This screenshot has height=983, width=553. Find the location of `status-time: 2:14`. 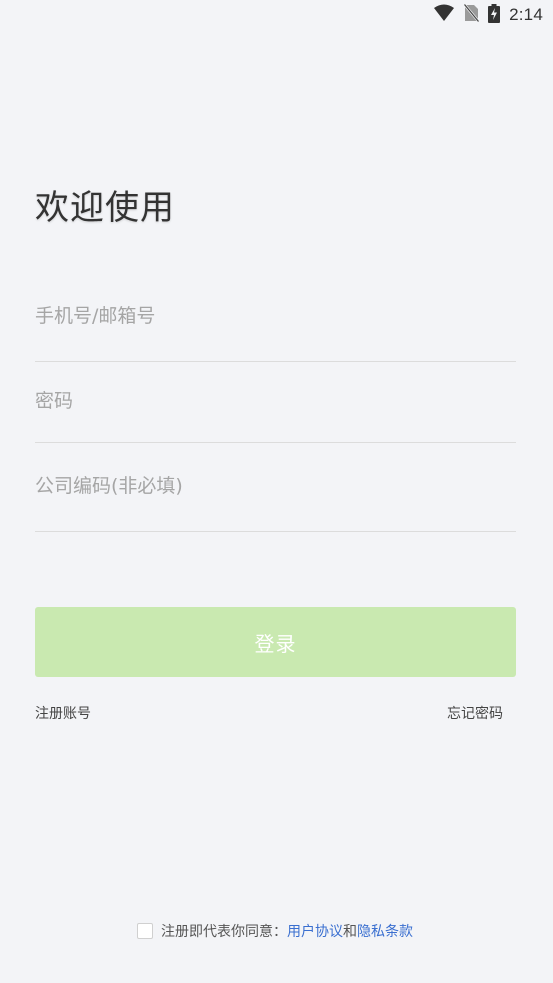

status-time: 2:14 is located at coordinates (526, 14).